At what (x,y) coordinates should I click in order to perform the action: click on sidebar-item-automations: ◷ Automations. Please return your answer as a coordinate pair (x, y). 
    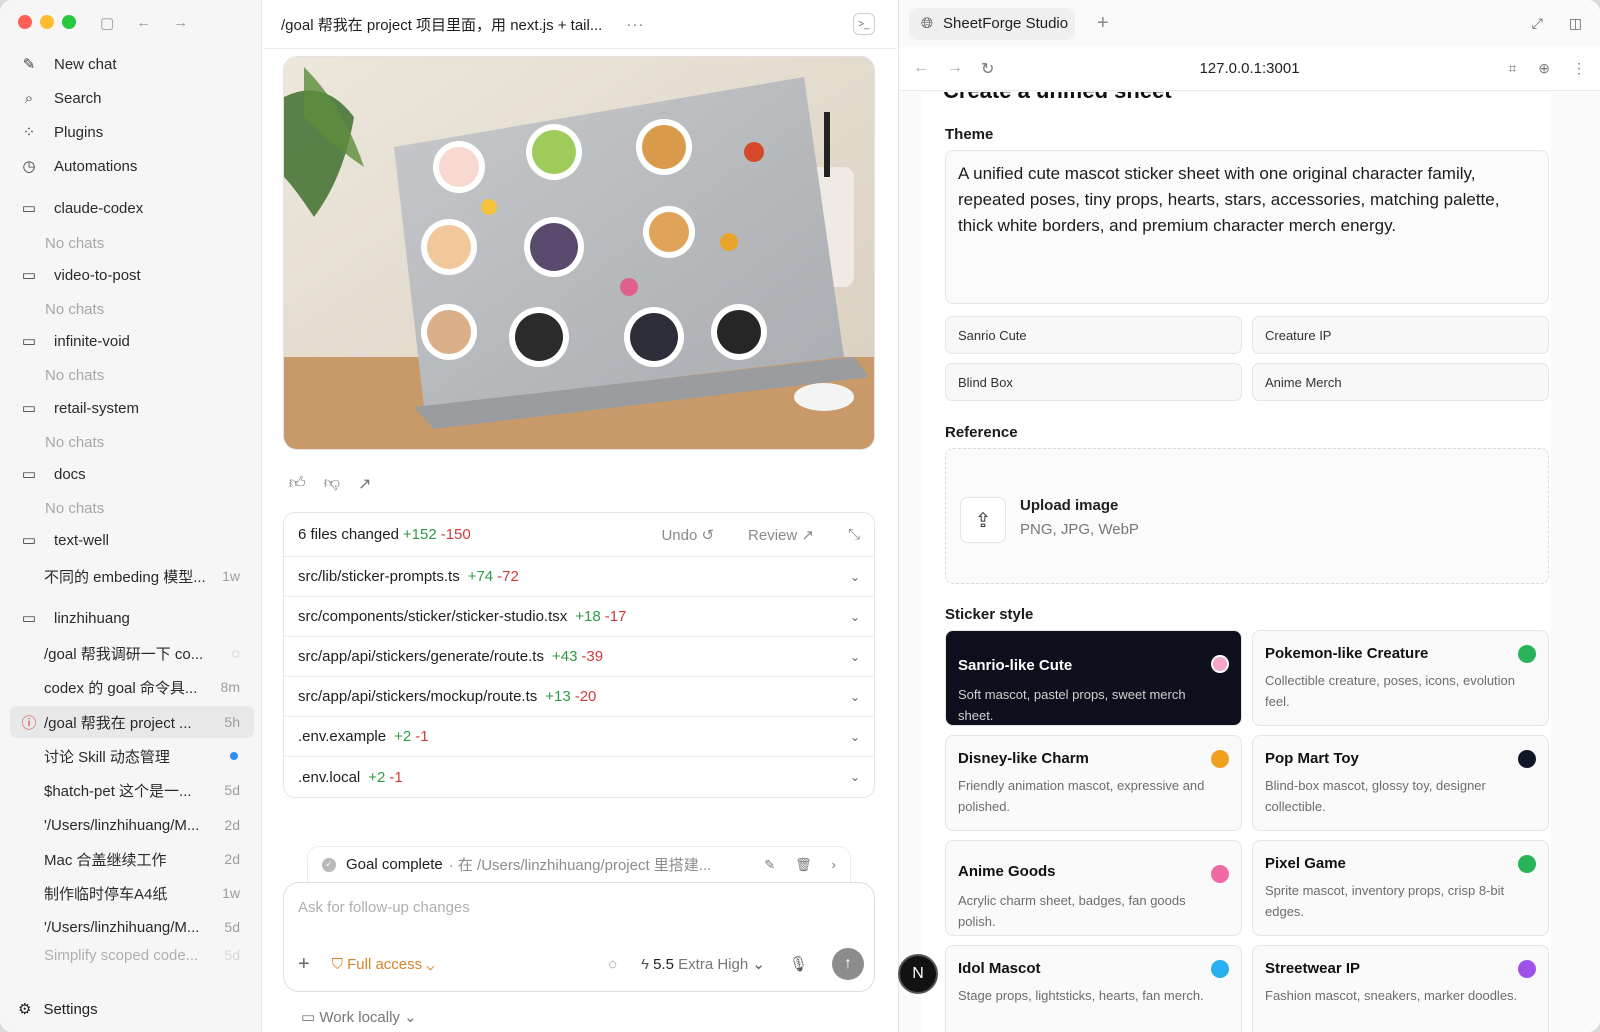
    Looking at the image, I should click on (132, 166).